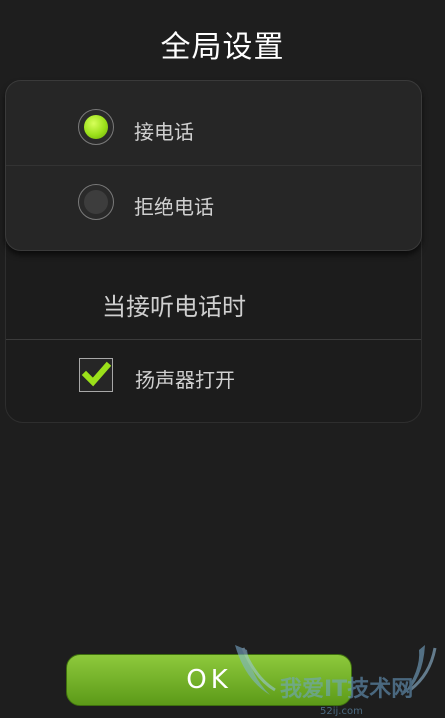 This screenshot has width=445, height=718. I want to click on radio-label-reject: 拒绝电话, so click(174, 207).